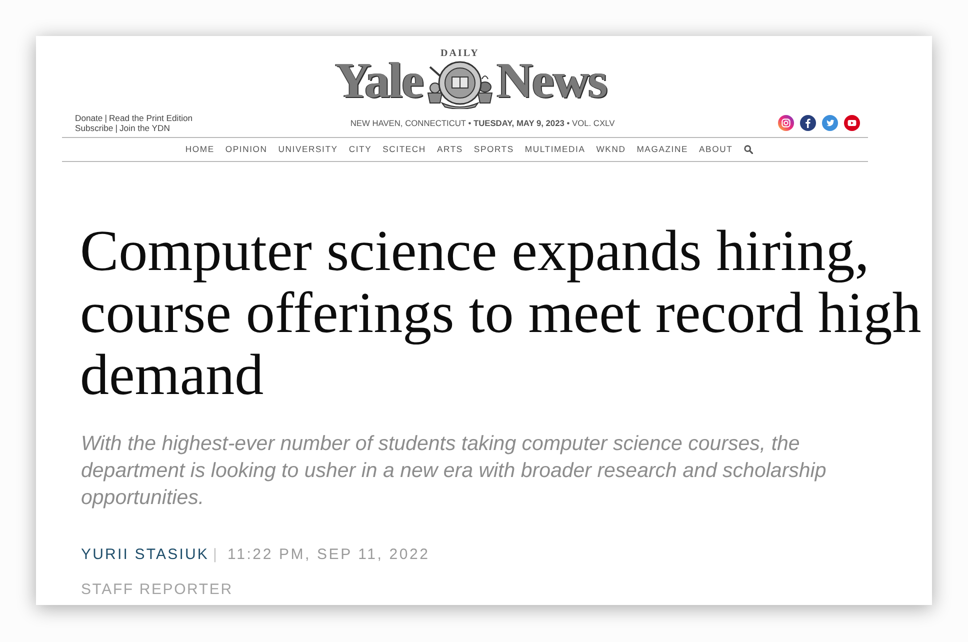 Image resolution: width=968 pixels, height=642 pixels. Describe the element at coordinates (329, 555) in the screenshot. I see `publish-time: 11:22 PM, SEP 11, 2022` at that location.